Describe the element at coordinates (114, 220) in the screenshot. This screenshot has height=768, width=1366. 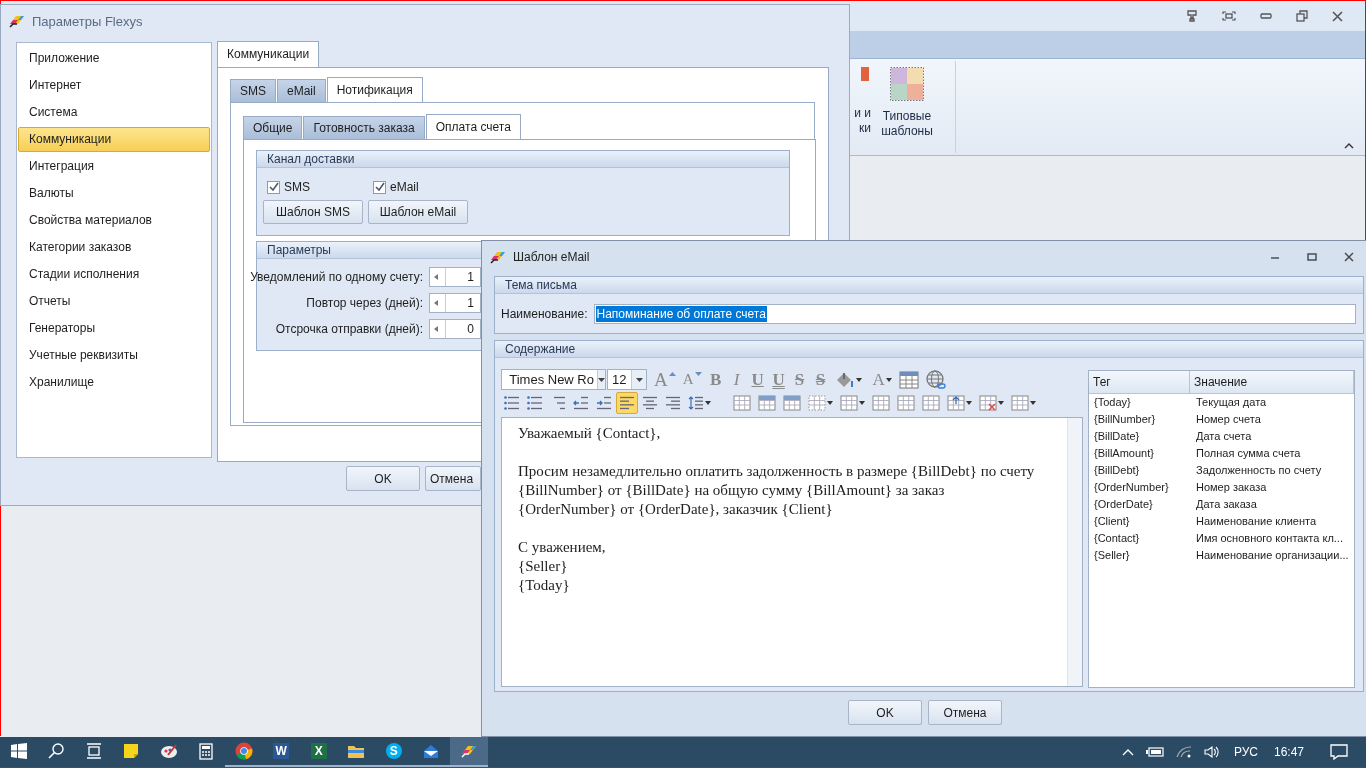
I see `settings-list-item: Свойства материалов` at that location.